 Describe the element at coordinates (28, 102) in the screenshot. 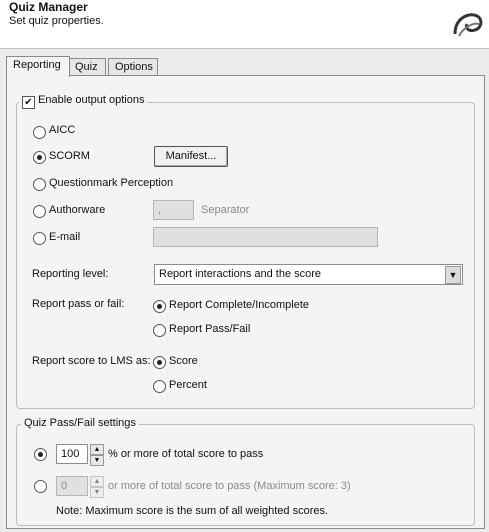

I see `enable-output-checkbox: ✔` at that location.